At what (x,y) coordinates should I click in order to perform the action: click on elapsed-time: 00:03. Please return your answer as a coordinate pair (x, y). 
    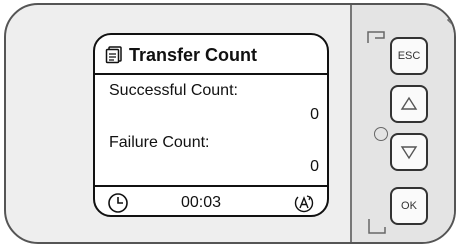
    Looking at the image, I should click on (201, 202).